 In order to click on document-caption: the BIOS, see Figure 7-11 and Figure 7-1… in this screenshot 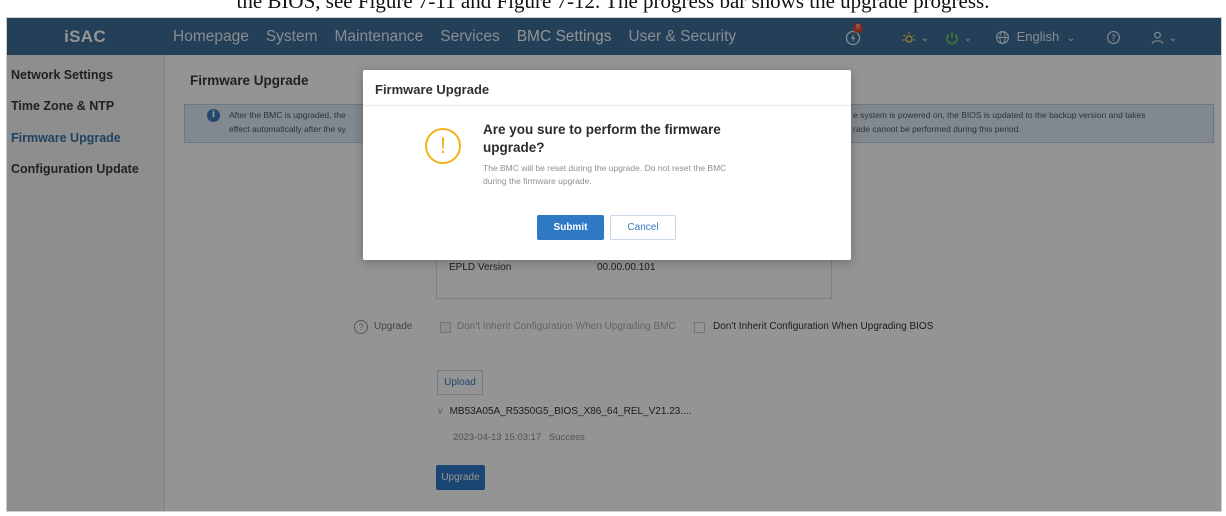, I will do `click(613, 9)`.